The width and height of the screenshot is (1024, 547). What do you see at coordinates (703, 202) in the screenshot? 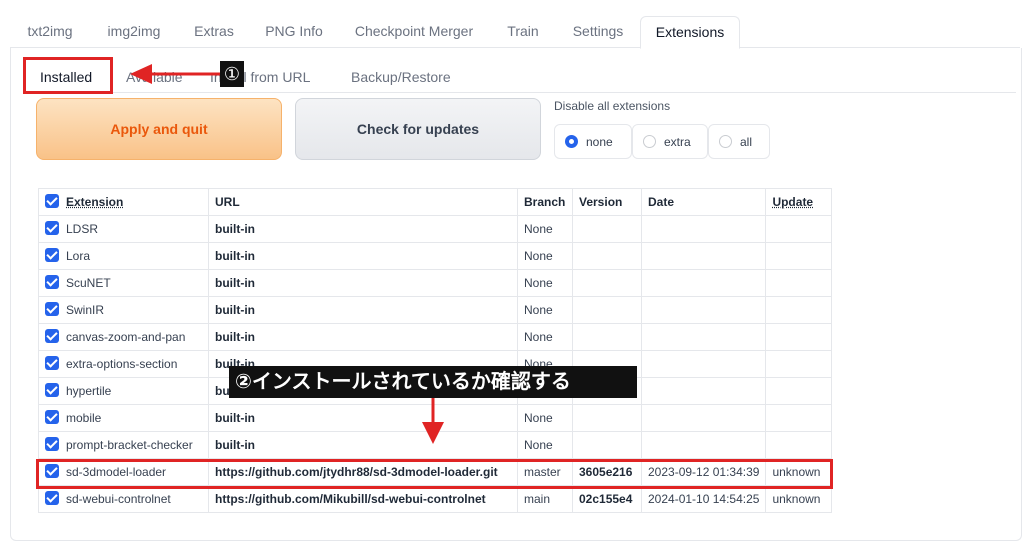
I see `header-date: Date` at bounding box center [703, 202].